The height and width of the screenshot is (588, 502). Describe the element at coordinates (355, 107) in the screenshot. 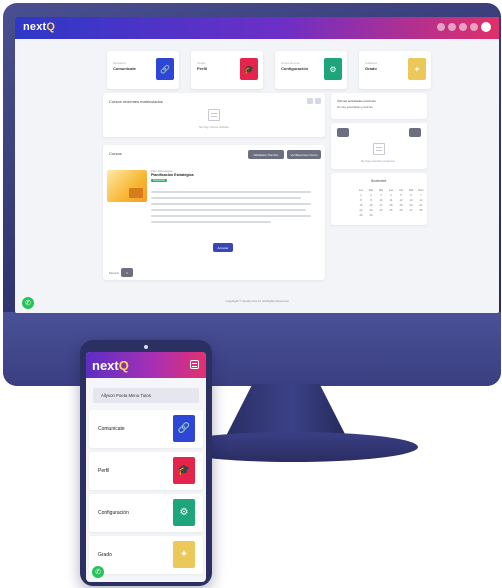

I see `activity-item: No hay actividades próximas` at that location.